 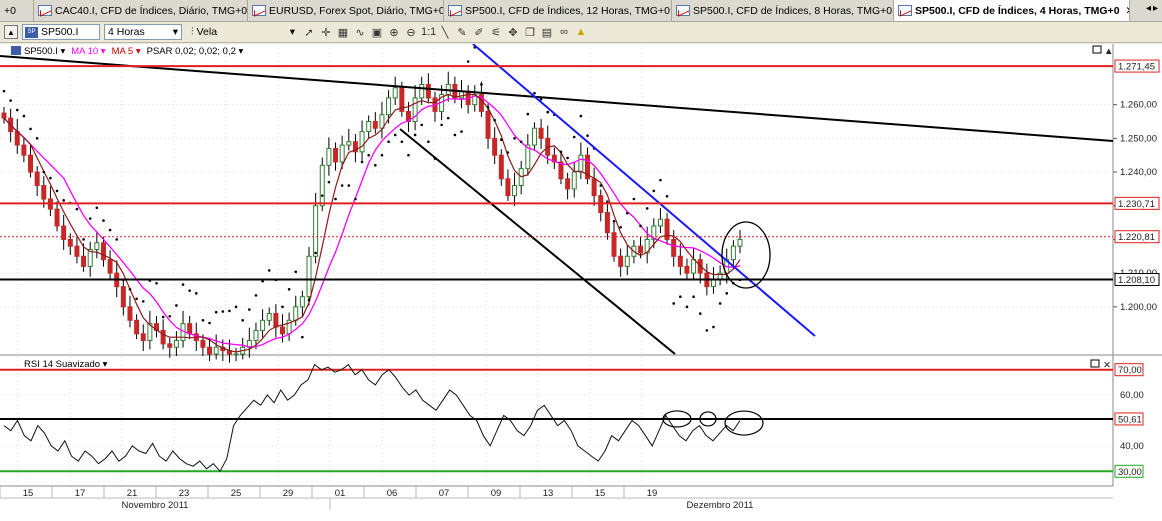 I want to click on drawing-tools: ➚ ✛ ▦ ∿ ▣ ⊕ ⊖ 1:1 ╲ ✎ ✐ ⚟ ✥ ❐ ▤ ∞ ▲, so click(x=445, y=32).